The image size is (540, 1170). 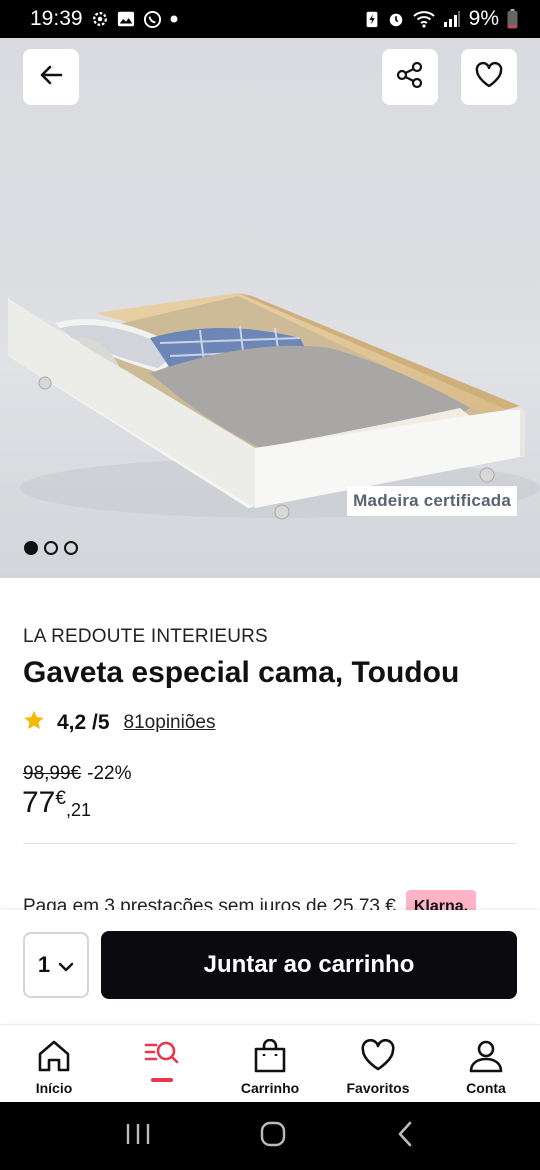 What do you see at coordinates (486, 1088) in the screenshot?
I see `nav-account-label: Conta` at bounding box center [486, 1088].